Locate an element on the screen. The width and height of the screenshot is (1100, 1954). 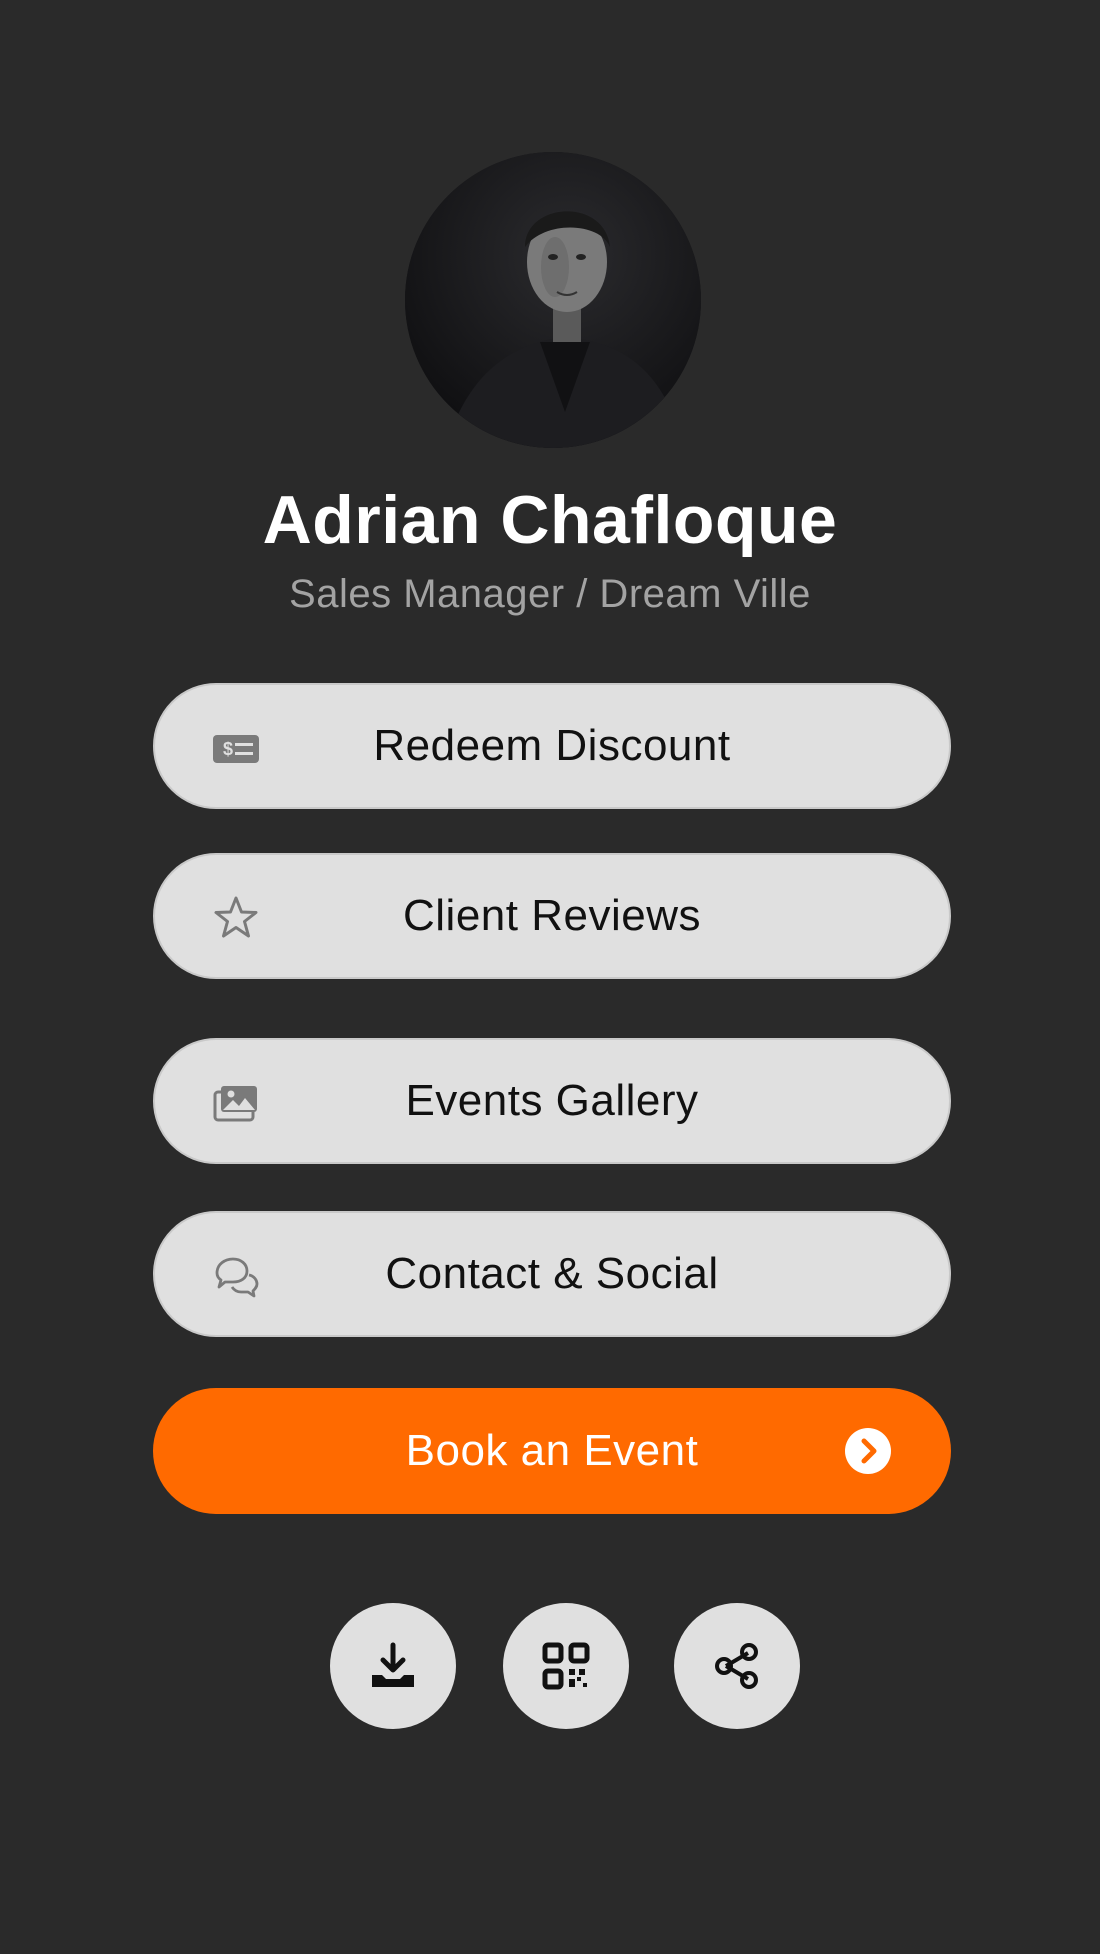
chevron-right-circle-icon is located at coordinates (868, 1451).